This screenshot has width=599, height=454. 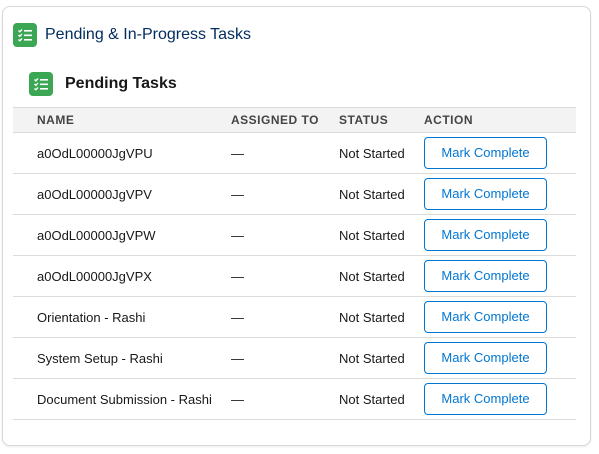 I want to click on task-name: Document Submission - Rashi, so click(x=122, y=399).